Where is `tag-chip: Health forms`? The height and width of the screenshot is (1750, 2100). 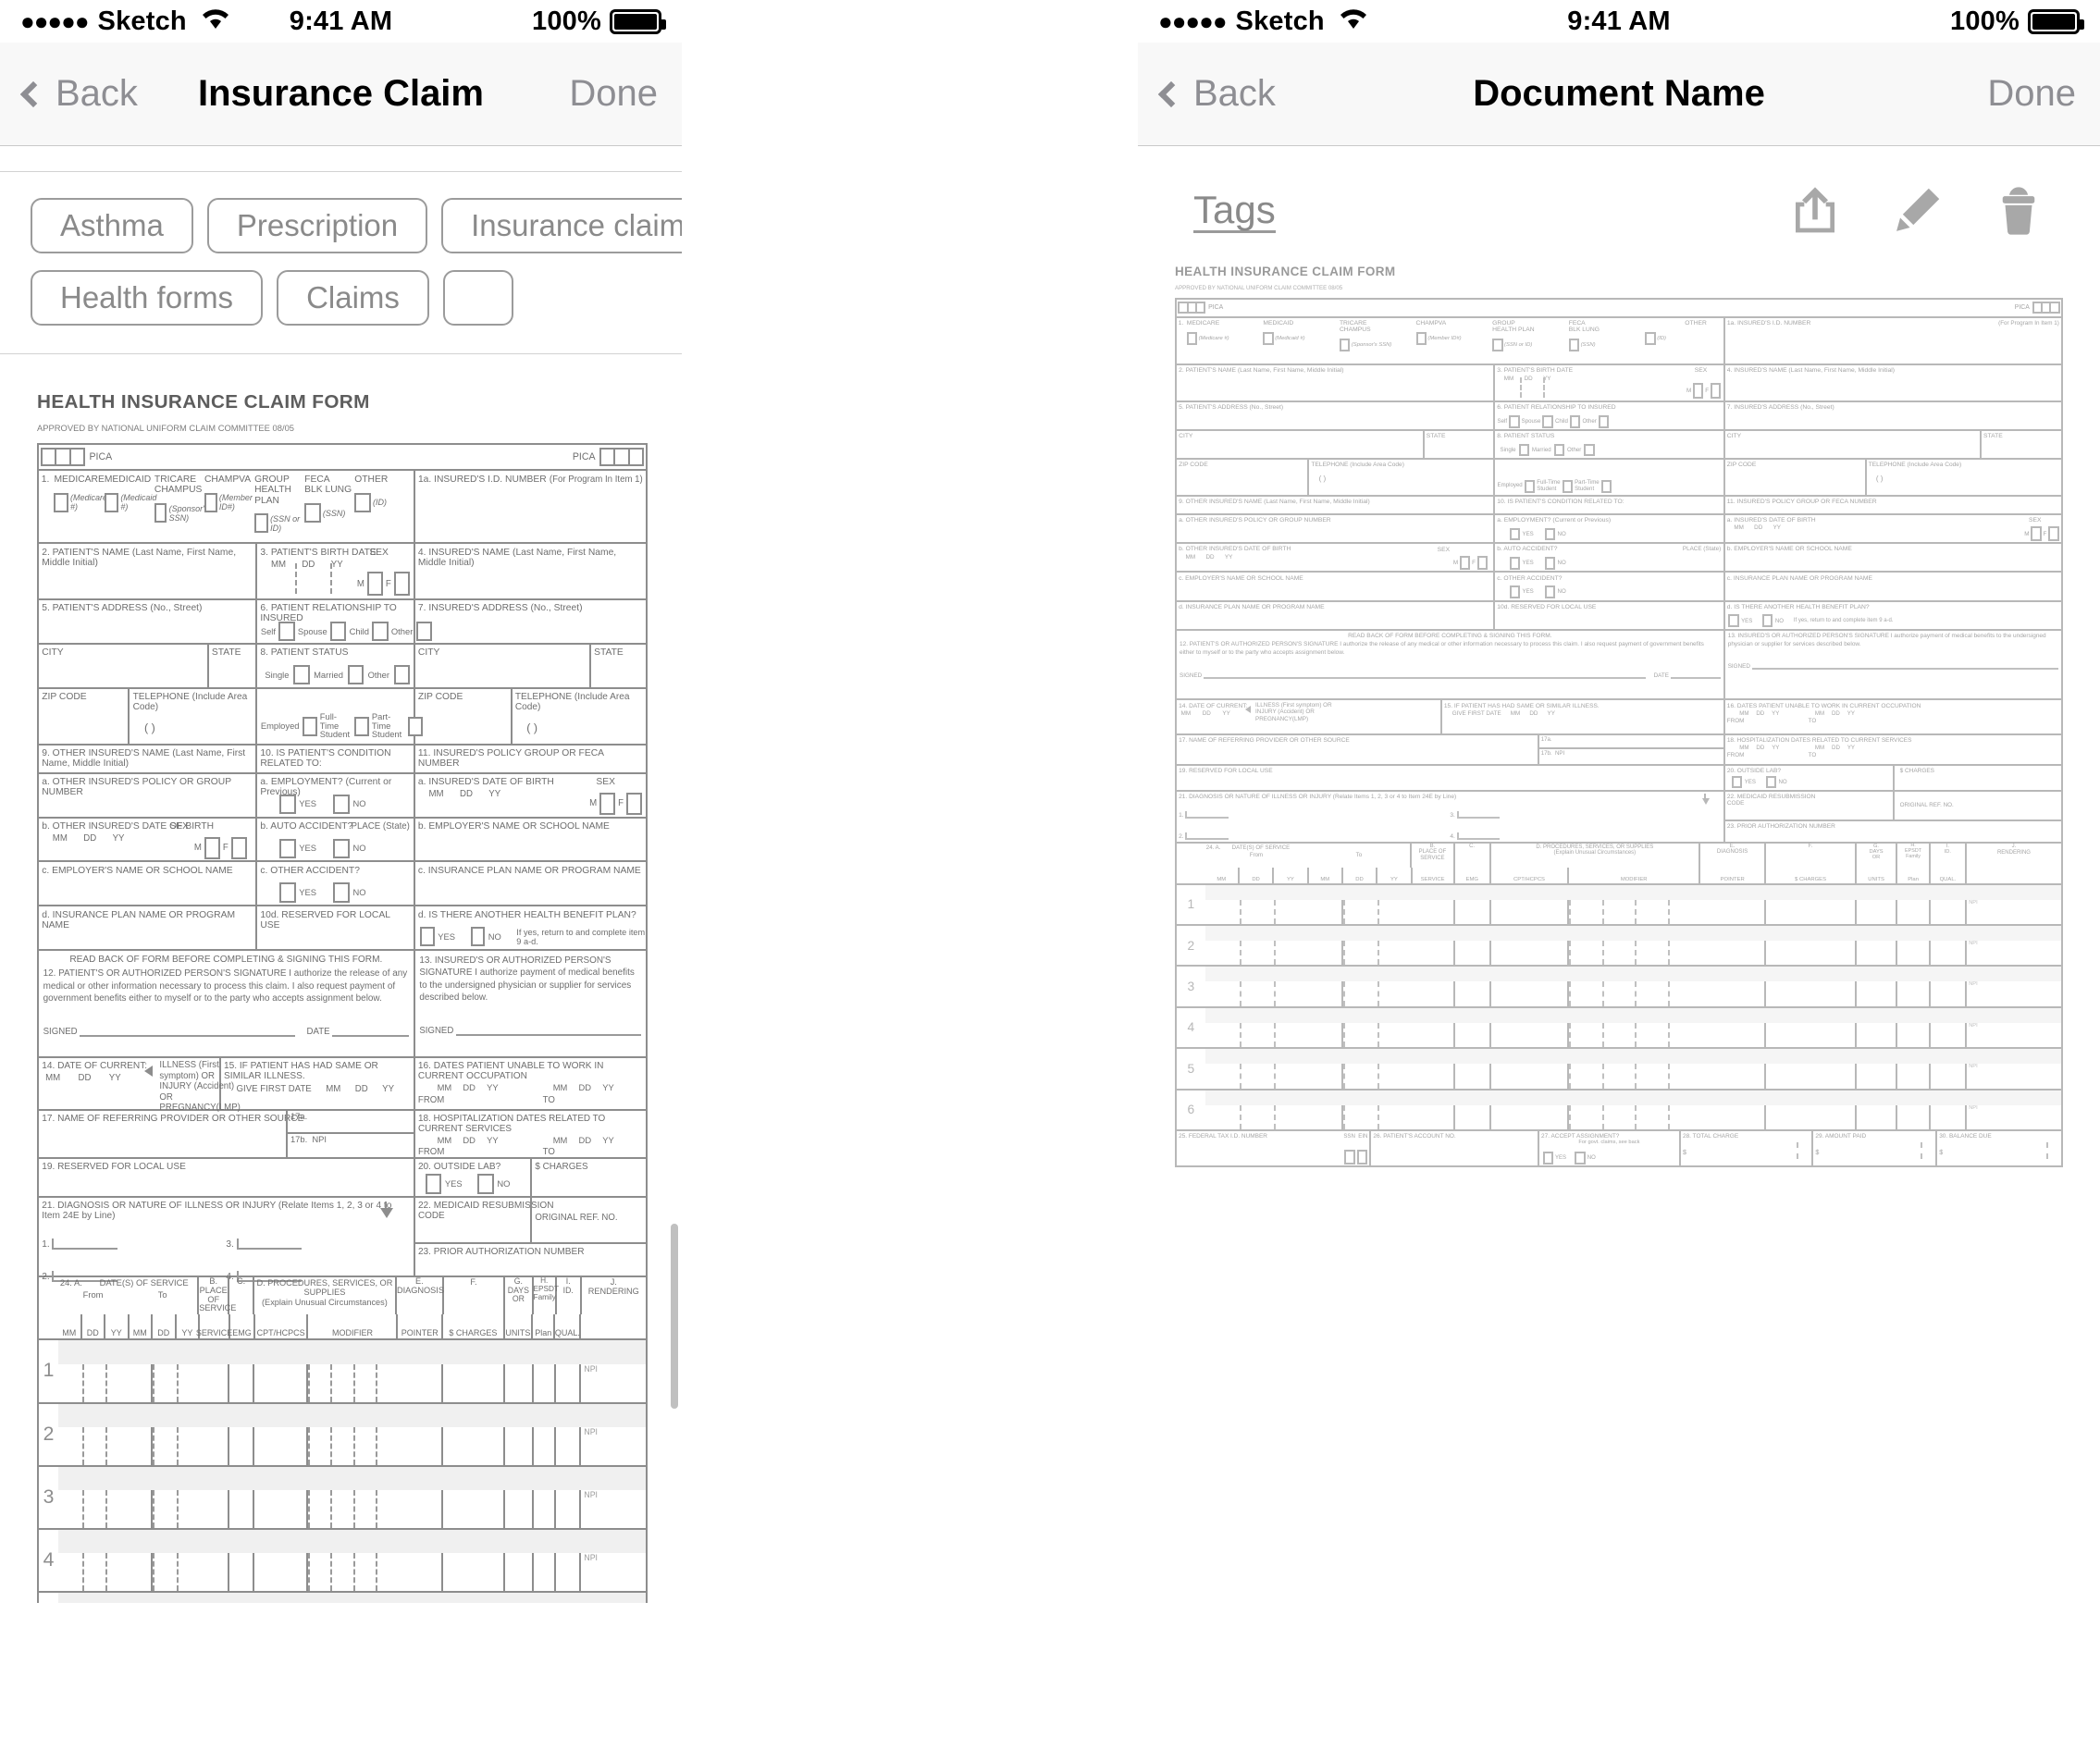 tag-chip: Health forms is located at coordinates (147, 298).